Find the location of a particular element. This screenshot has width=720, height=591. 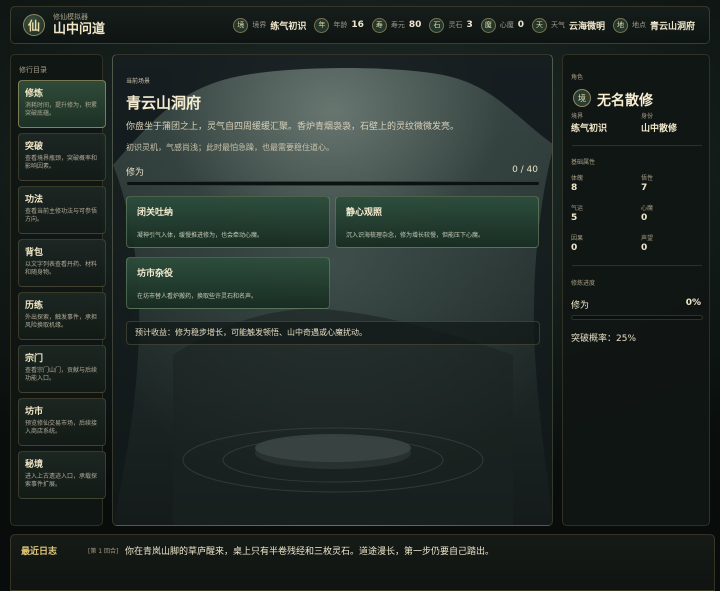

demon-badge-icon: 魔 is located at coordinates (488, 25).